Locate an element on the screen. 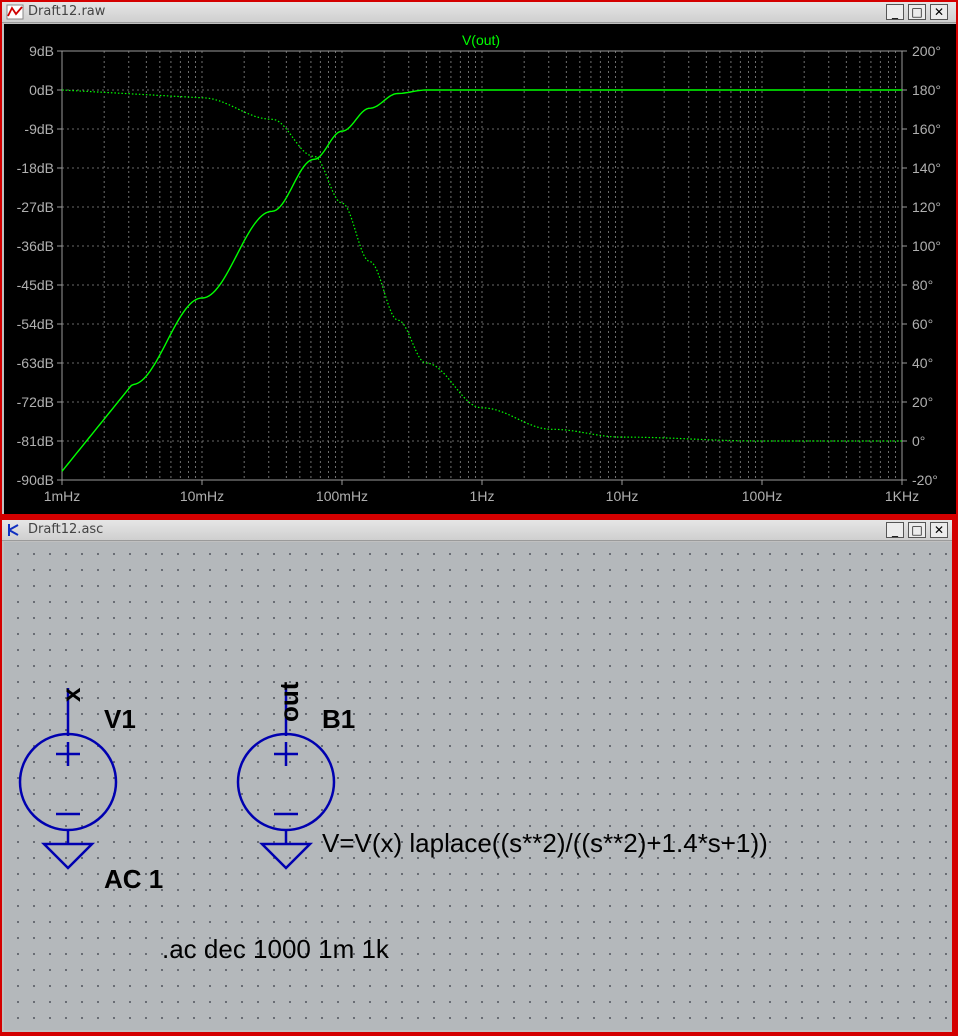  y-left-tick-label: -18dB is located at coordinates (35, 168).